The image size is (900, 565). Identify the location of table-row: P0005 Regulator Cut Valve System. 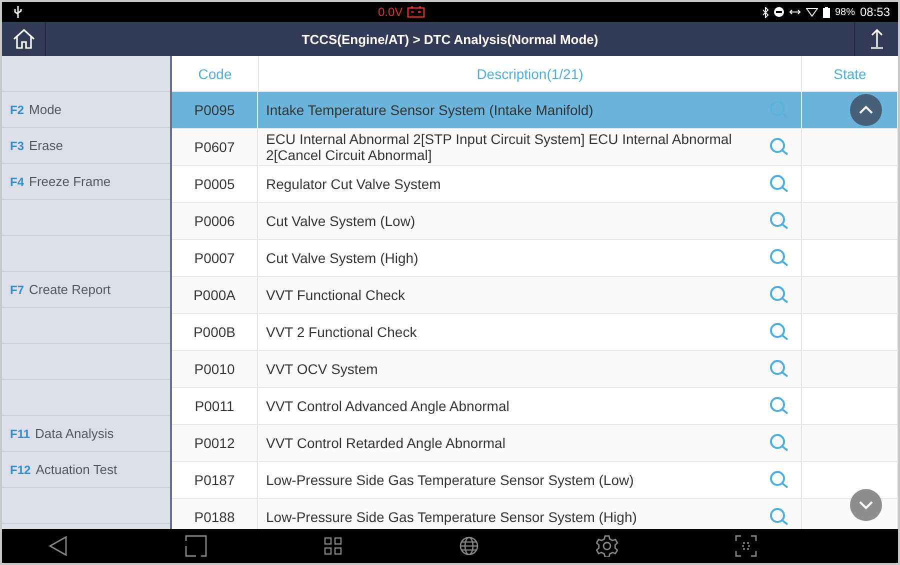
(535, 184).